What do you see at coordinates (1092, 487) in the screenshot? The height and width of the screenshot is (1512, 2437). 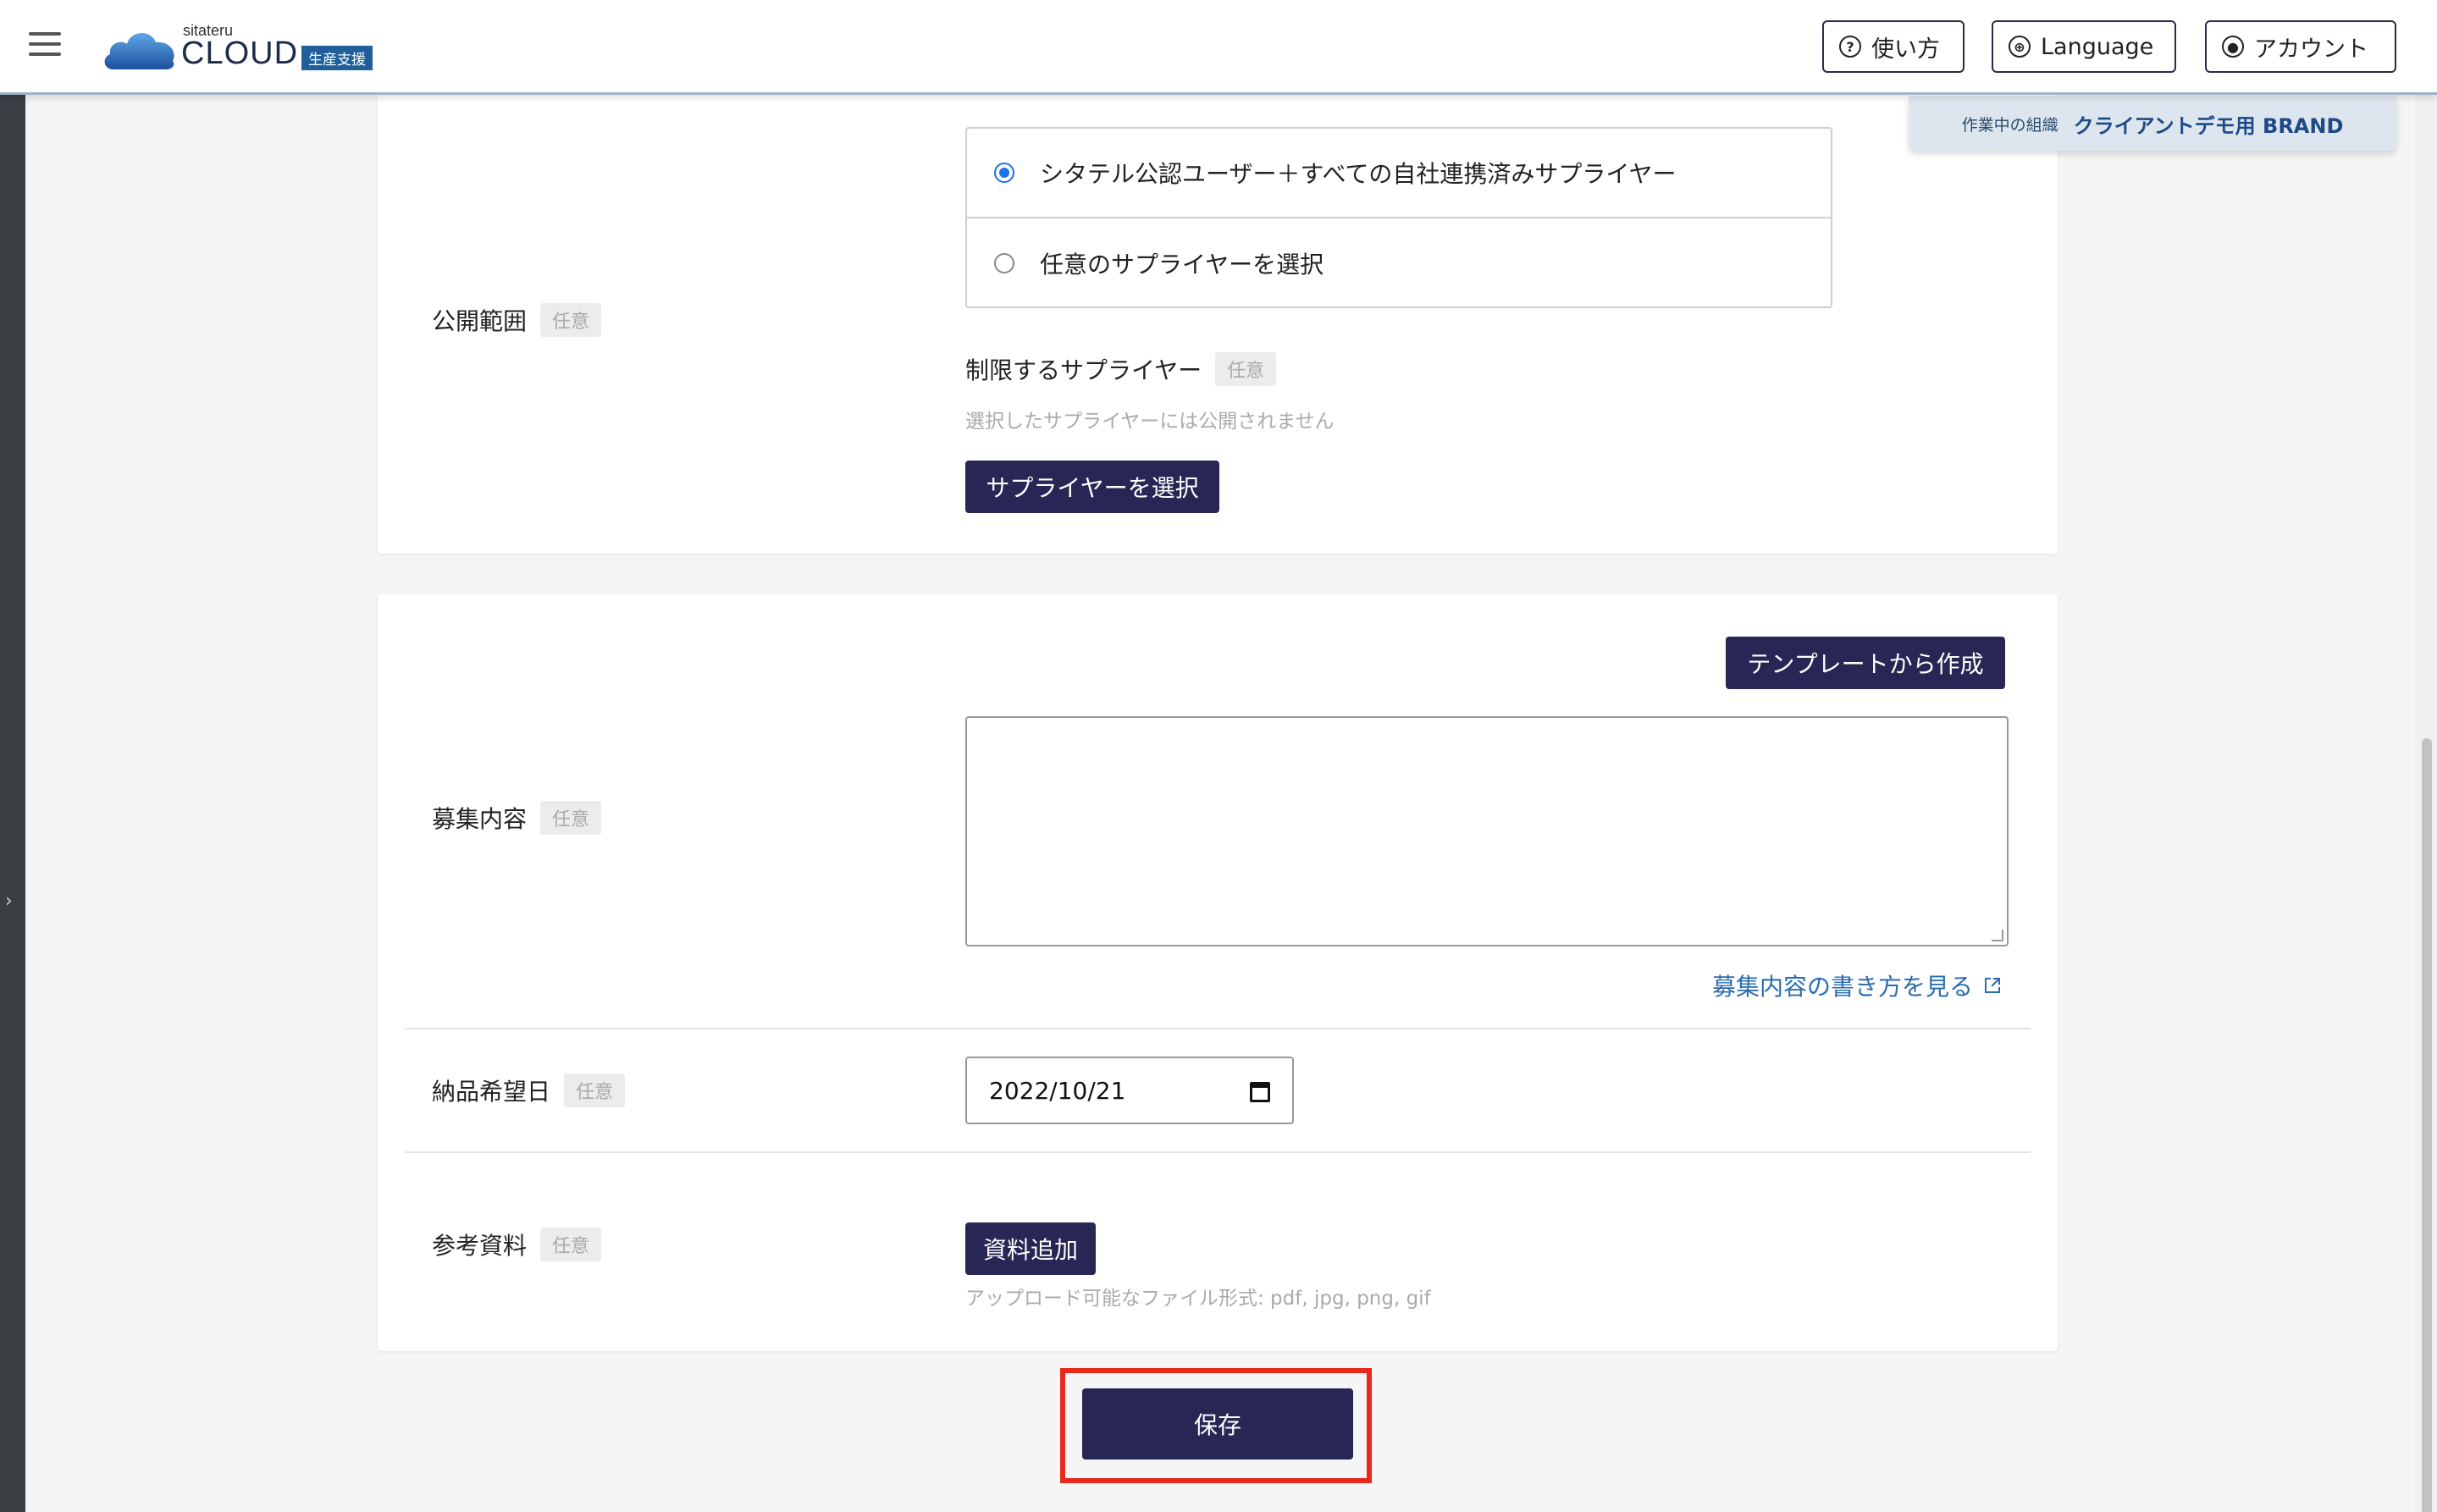 I see `select-supplier-button: サプライヤーを選択` at bounding box center [1092, 487].